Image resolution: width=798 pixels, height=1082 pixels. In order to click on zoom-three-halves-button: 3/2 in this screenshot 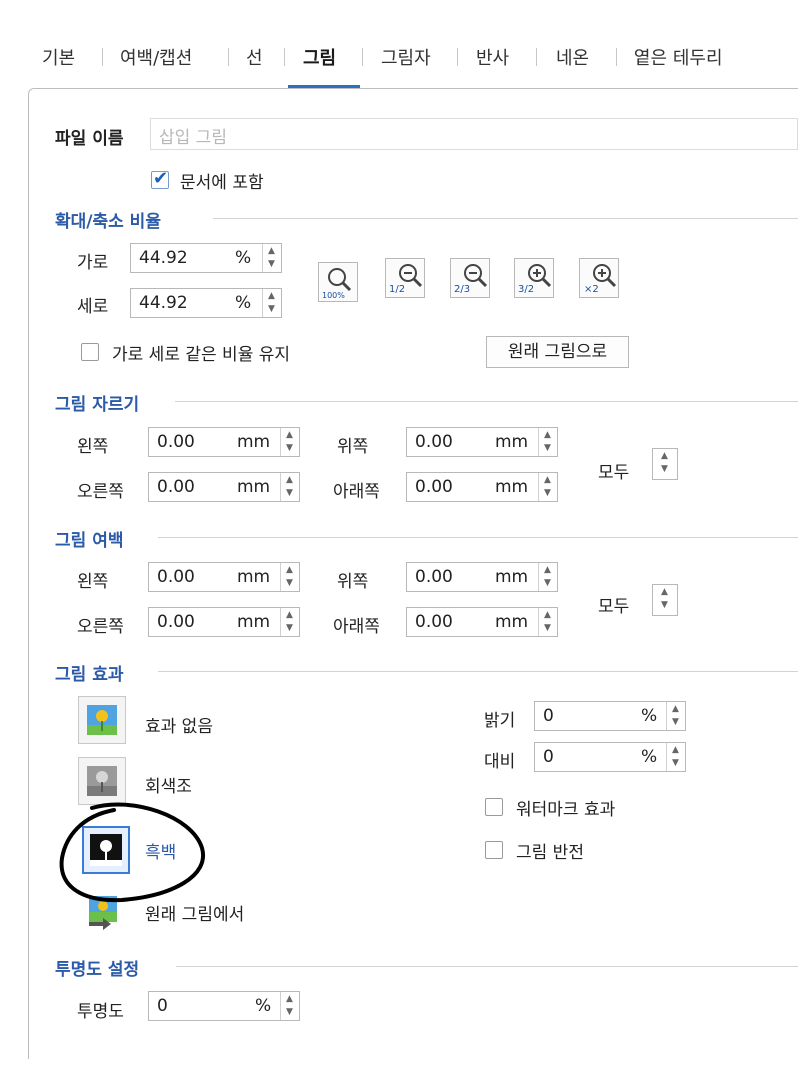, I will do `click(534, 278)`.